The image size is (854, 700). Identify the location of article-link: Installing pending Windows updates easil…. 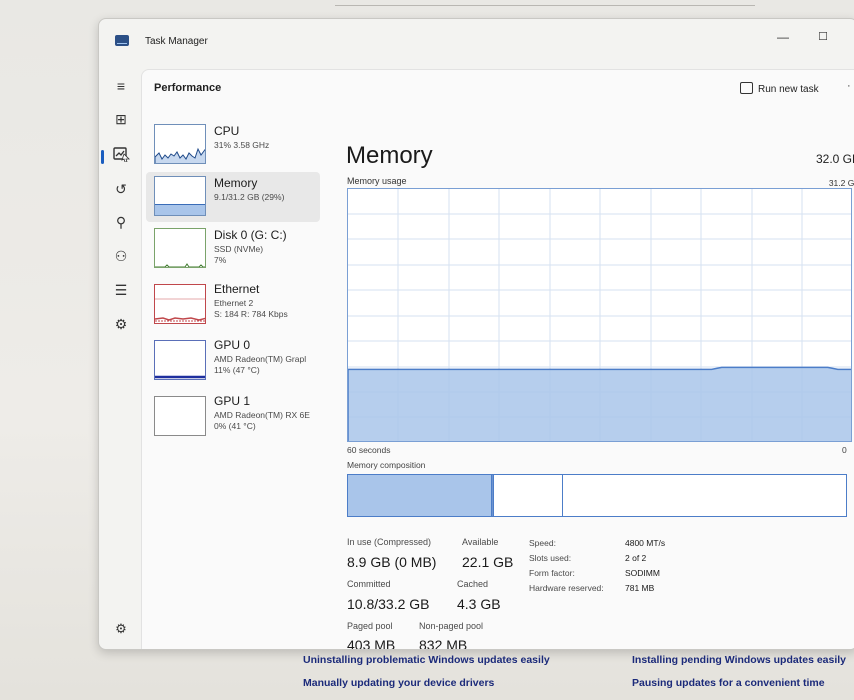
(739, 660).